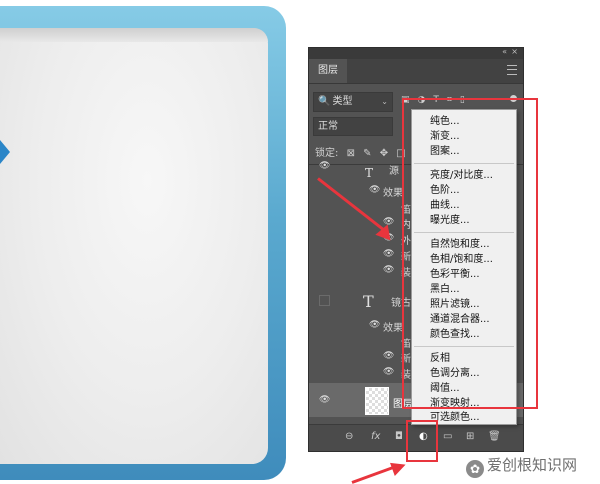 The height and width of the screenshot is (484, 600). Describe the element at coordinates (514, 51) in the screenshot. I see `close-icon: ×` at that location.